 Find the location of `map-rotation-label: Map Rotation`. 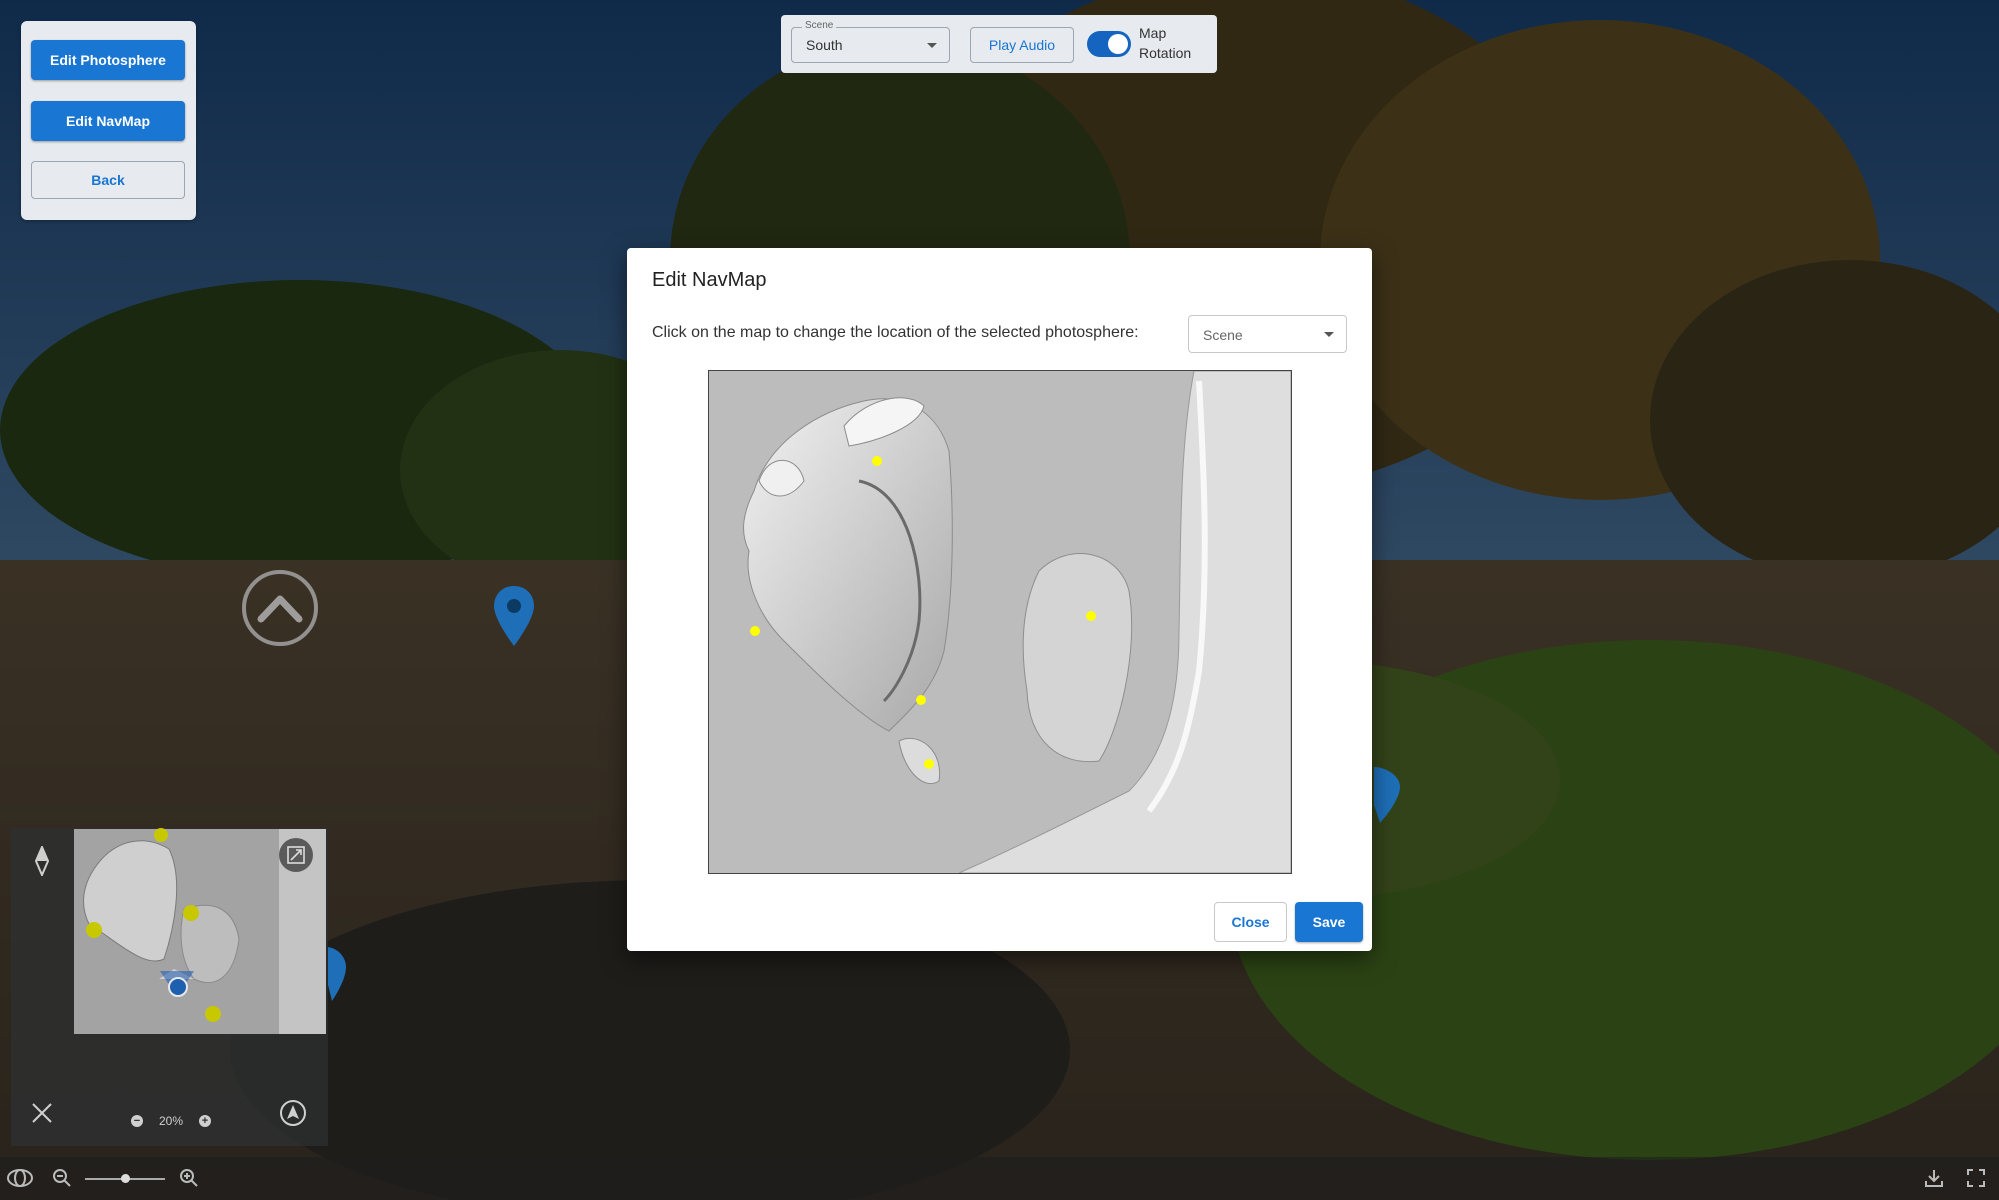

map-rotation-label: Map Rotation is located at coordinates (1165, 43).